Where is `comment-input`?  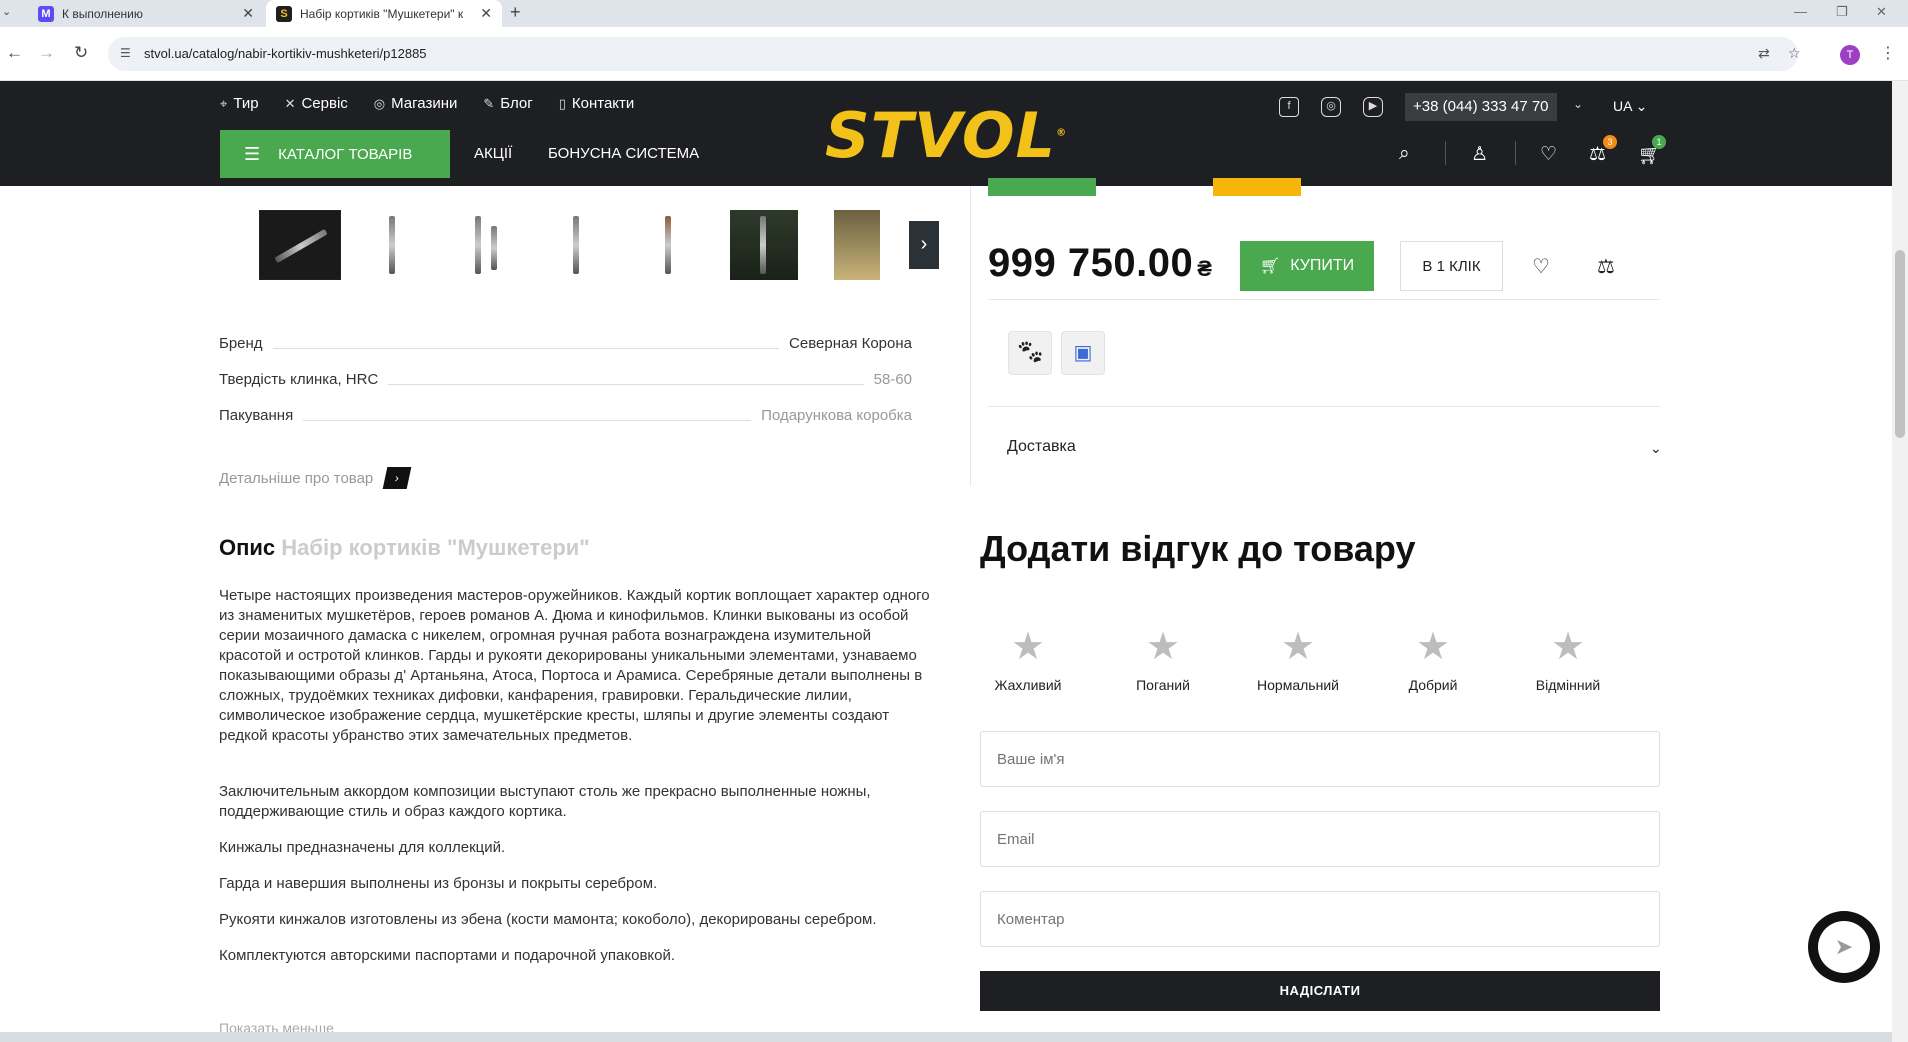 comment-input is located at coordinates (1320, 919).